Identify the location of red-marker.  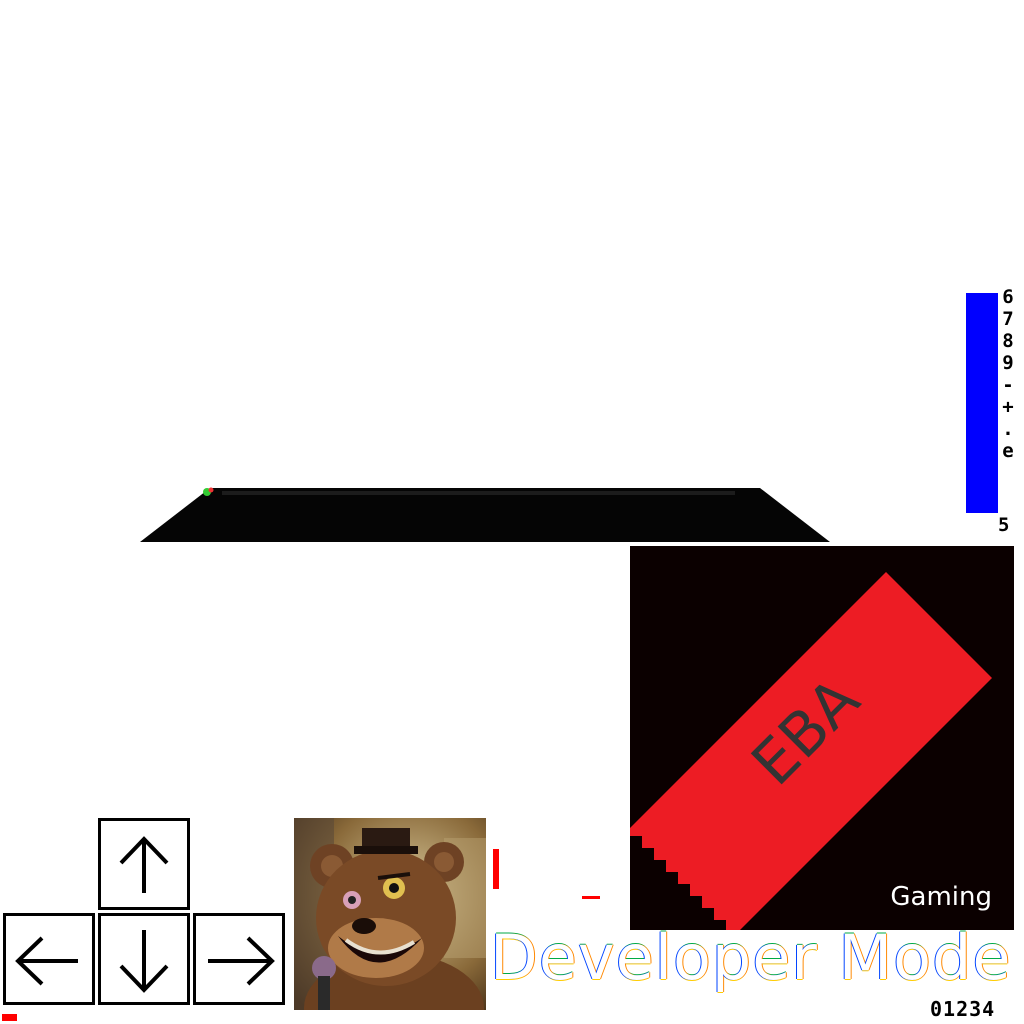
(496, 869).